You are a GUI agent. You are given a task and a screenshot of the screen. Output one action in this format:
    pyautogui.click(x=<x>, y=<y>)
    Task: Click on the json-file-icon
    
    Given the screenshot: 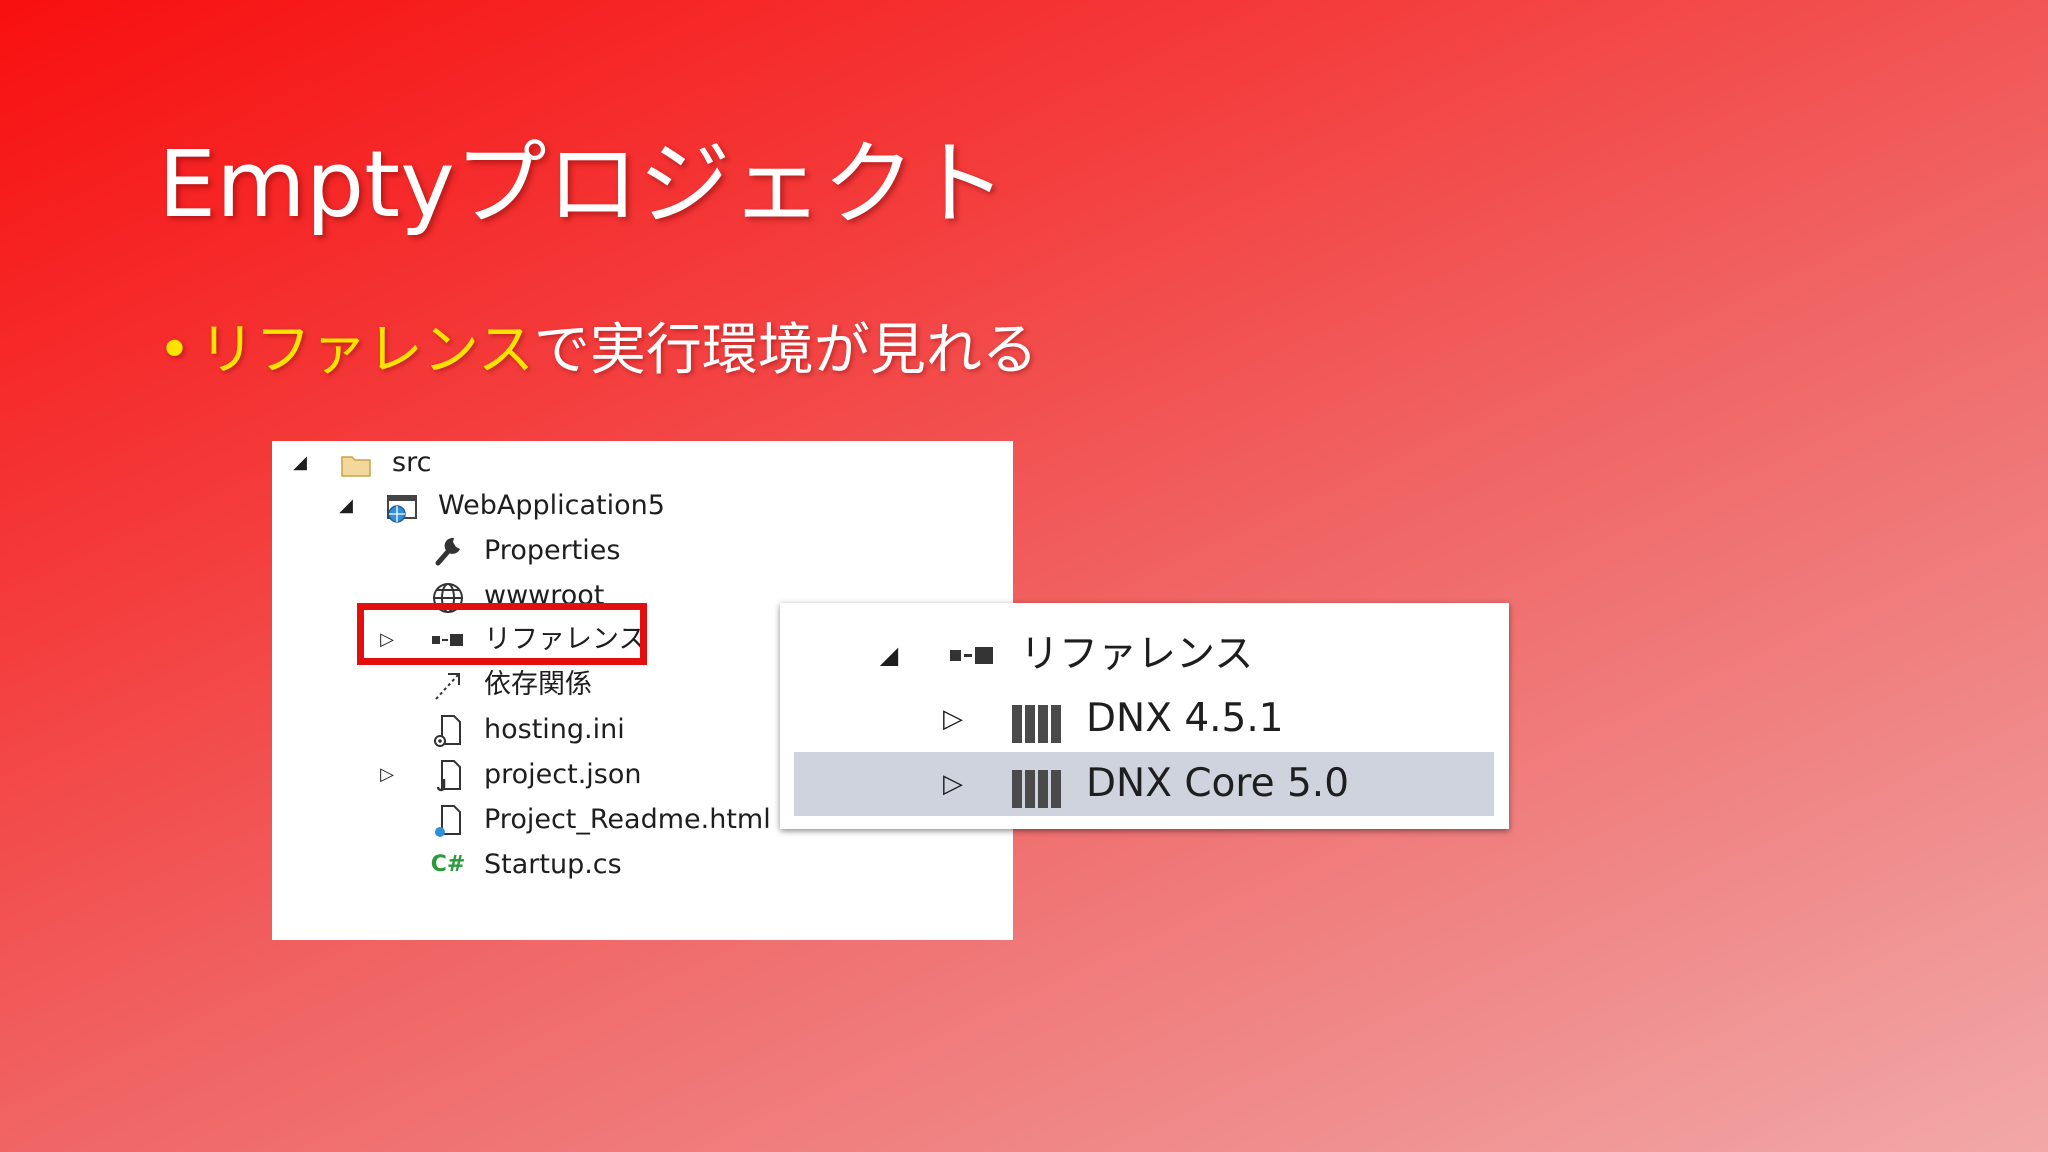 What is the action you would take?
    pyautogui.click(x=448, y=775)
    